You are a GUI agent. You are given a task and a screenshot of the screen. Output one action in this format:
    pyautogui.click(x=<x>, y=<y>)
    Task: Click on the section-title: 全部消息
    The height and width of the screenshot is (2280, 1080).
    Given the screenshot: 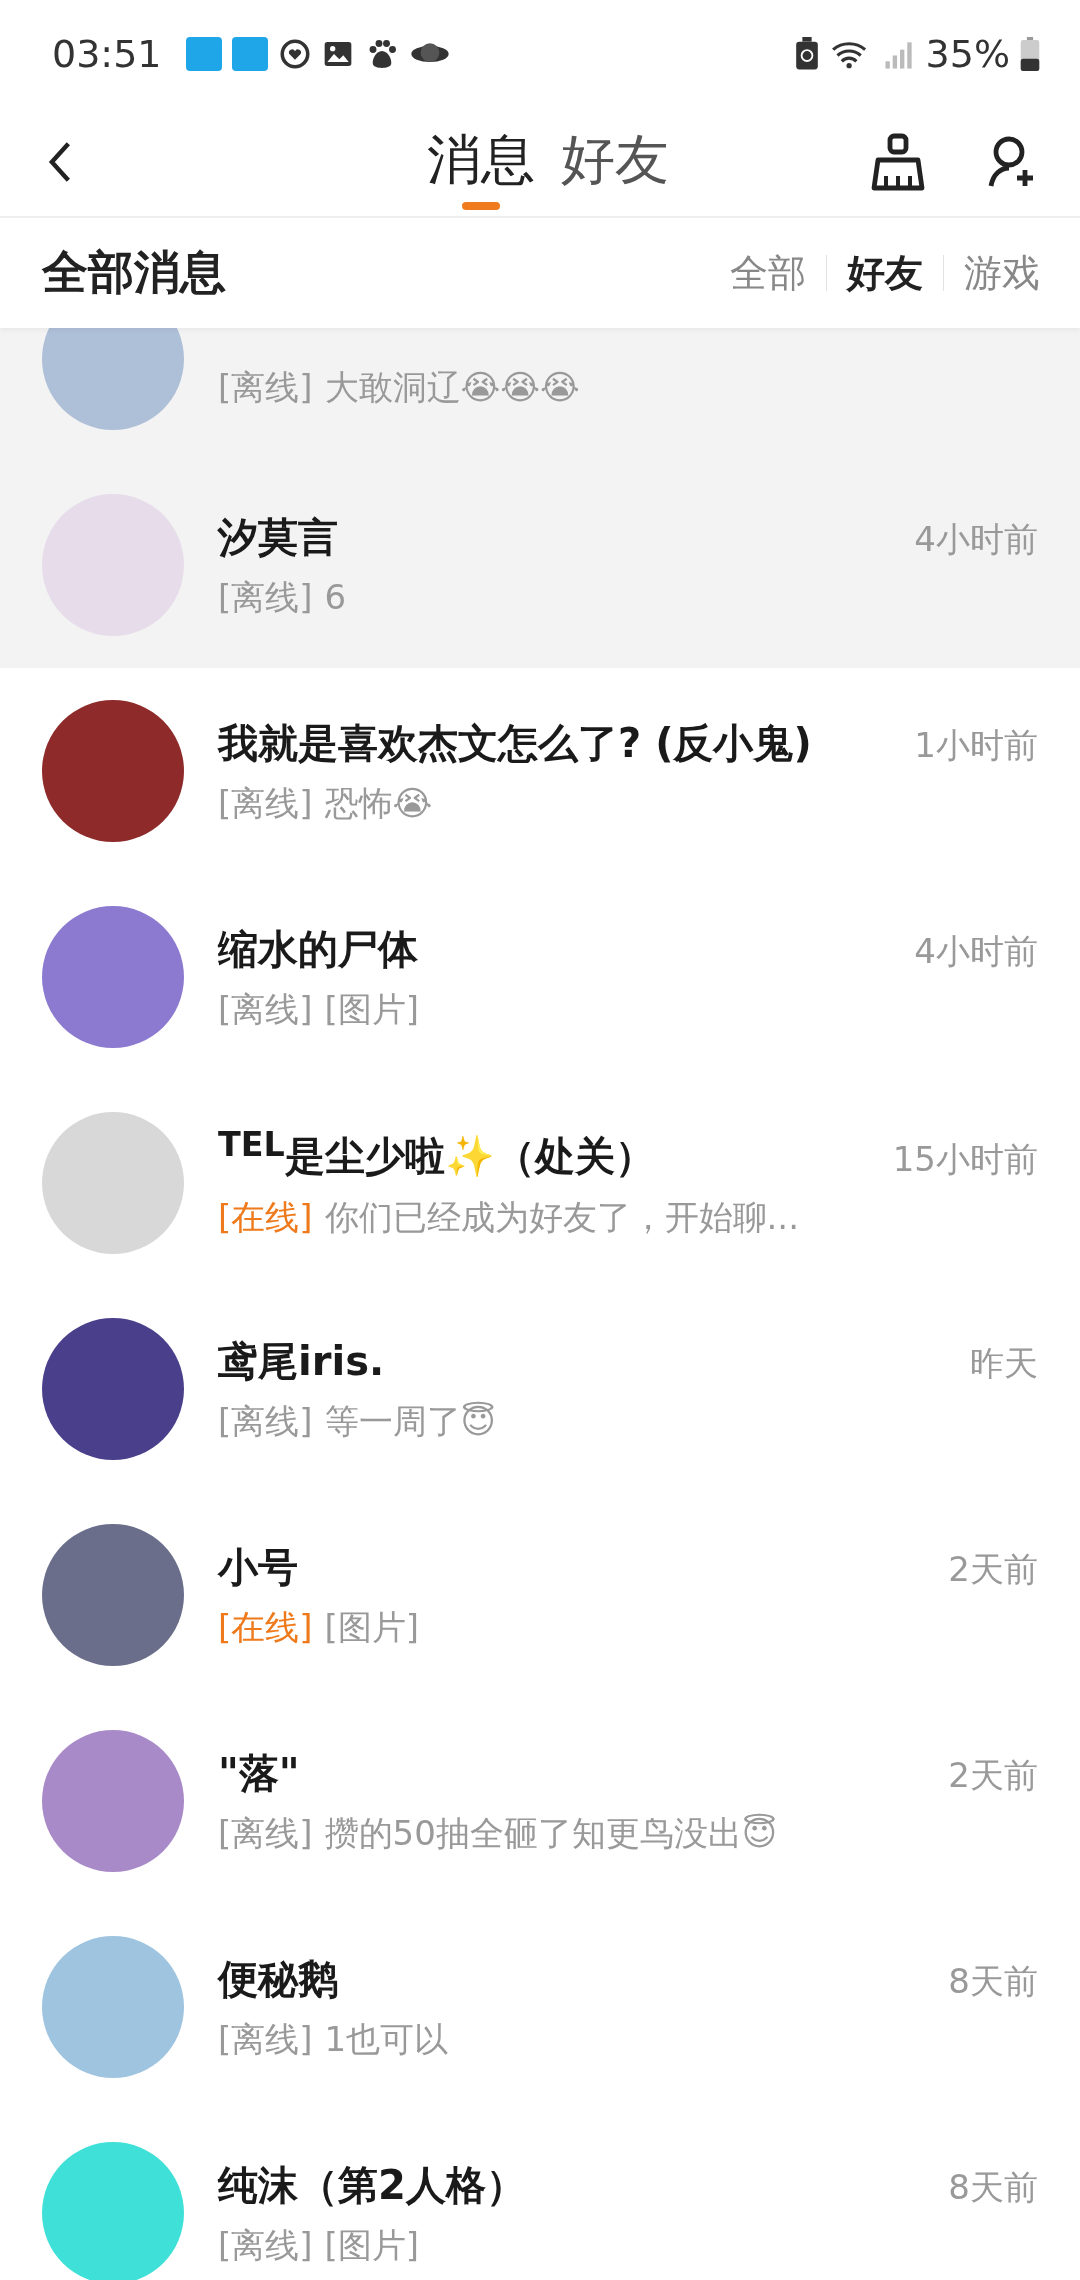 What is the action you would take?
    pyautogui.click(x=134, y=272)
    